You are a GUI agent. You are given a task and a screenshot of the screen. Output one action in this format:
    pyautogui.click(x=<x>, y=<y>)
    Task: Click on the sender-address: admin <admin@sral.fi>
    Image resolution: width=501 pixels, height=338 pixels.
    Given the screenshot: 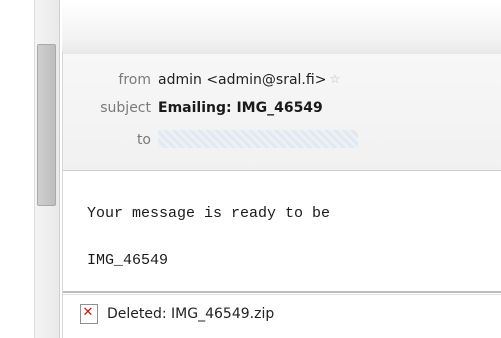 What is the action you would take?
    pyautogui.click(x=242, y=80)
    